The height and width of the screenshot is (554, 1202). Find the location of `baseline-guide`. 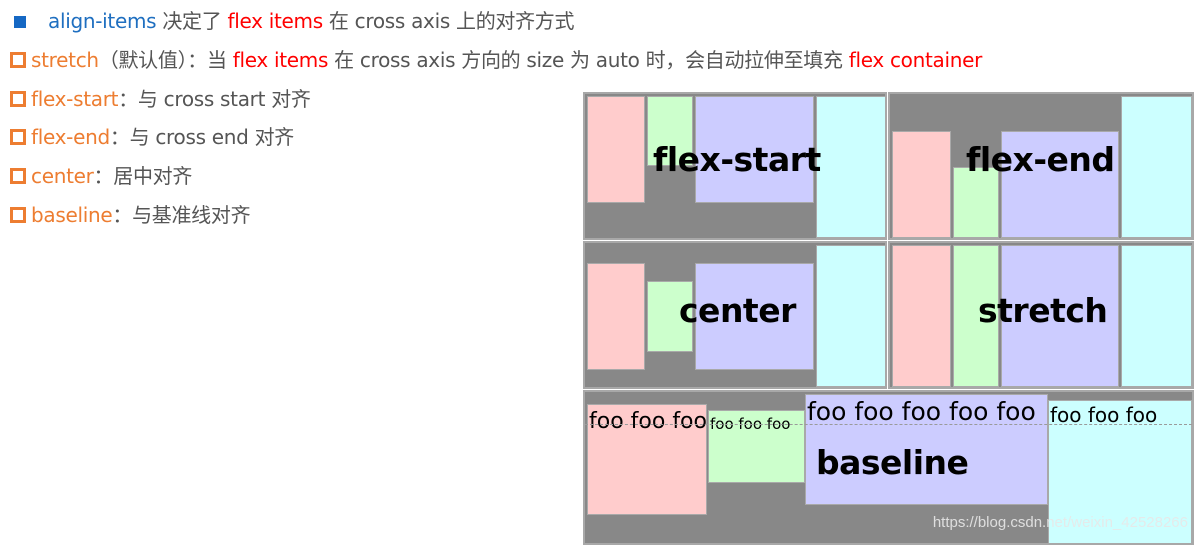

baseline-guide is located at coordinates (888, 424).